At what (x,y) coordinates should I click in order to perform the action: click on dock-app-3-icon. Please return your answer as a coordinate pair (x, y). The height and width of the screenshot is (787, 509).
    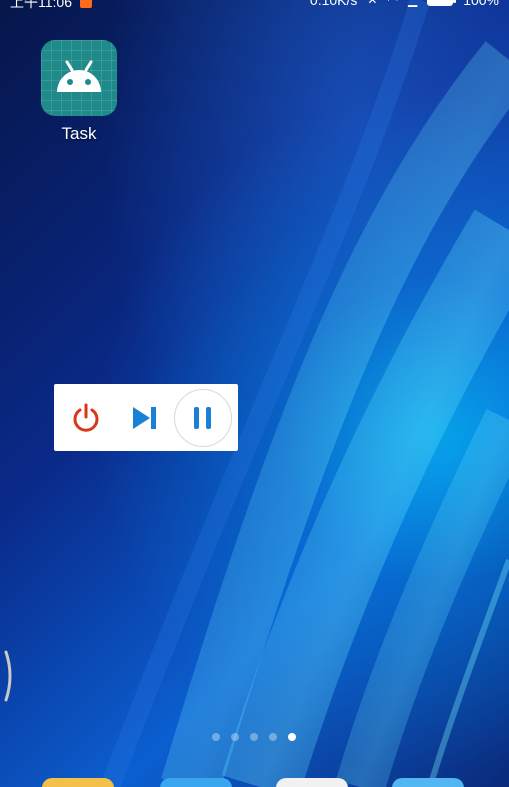
    Looking at the image, I should click on (312, 782).